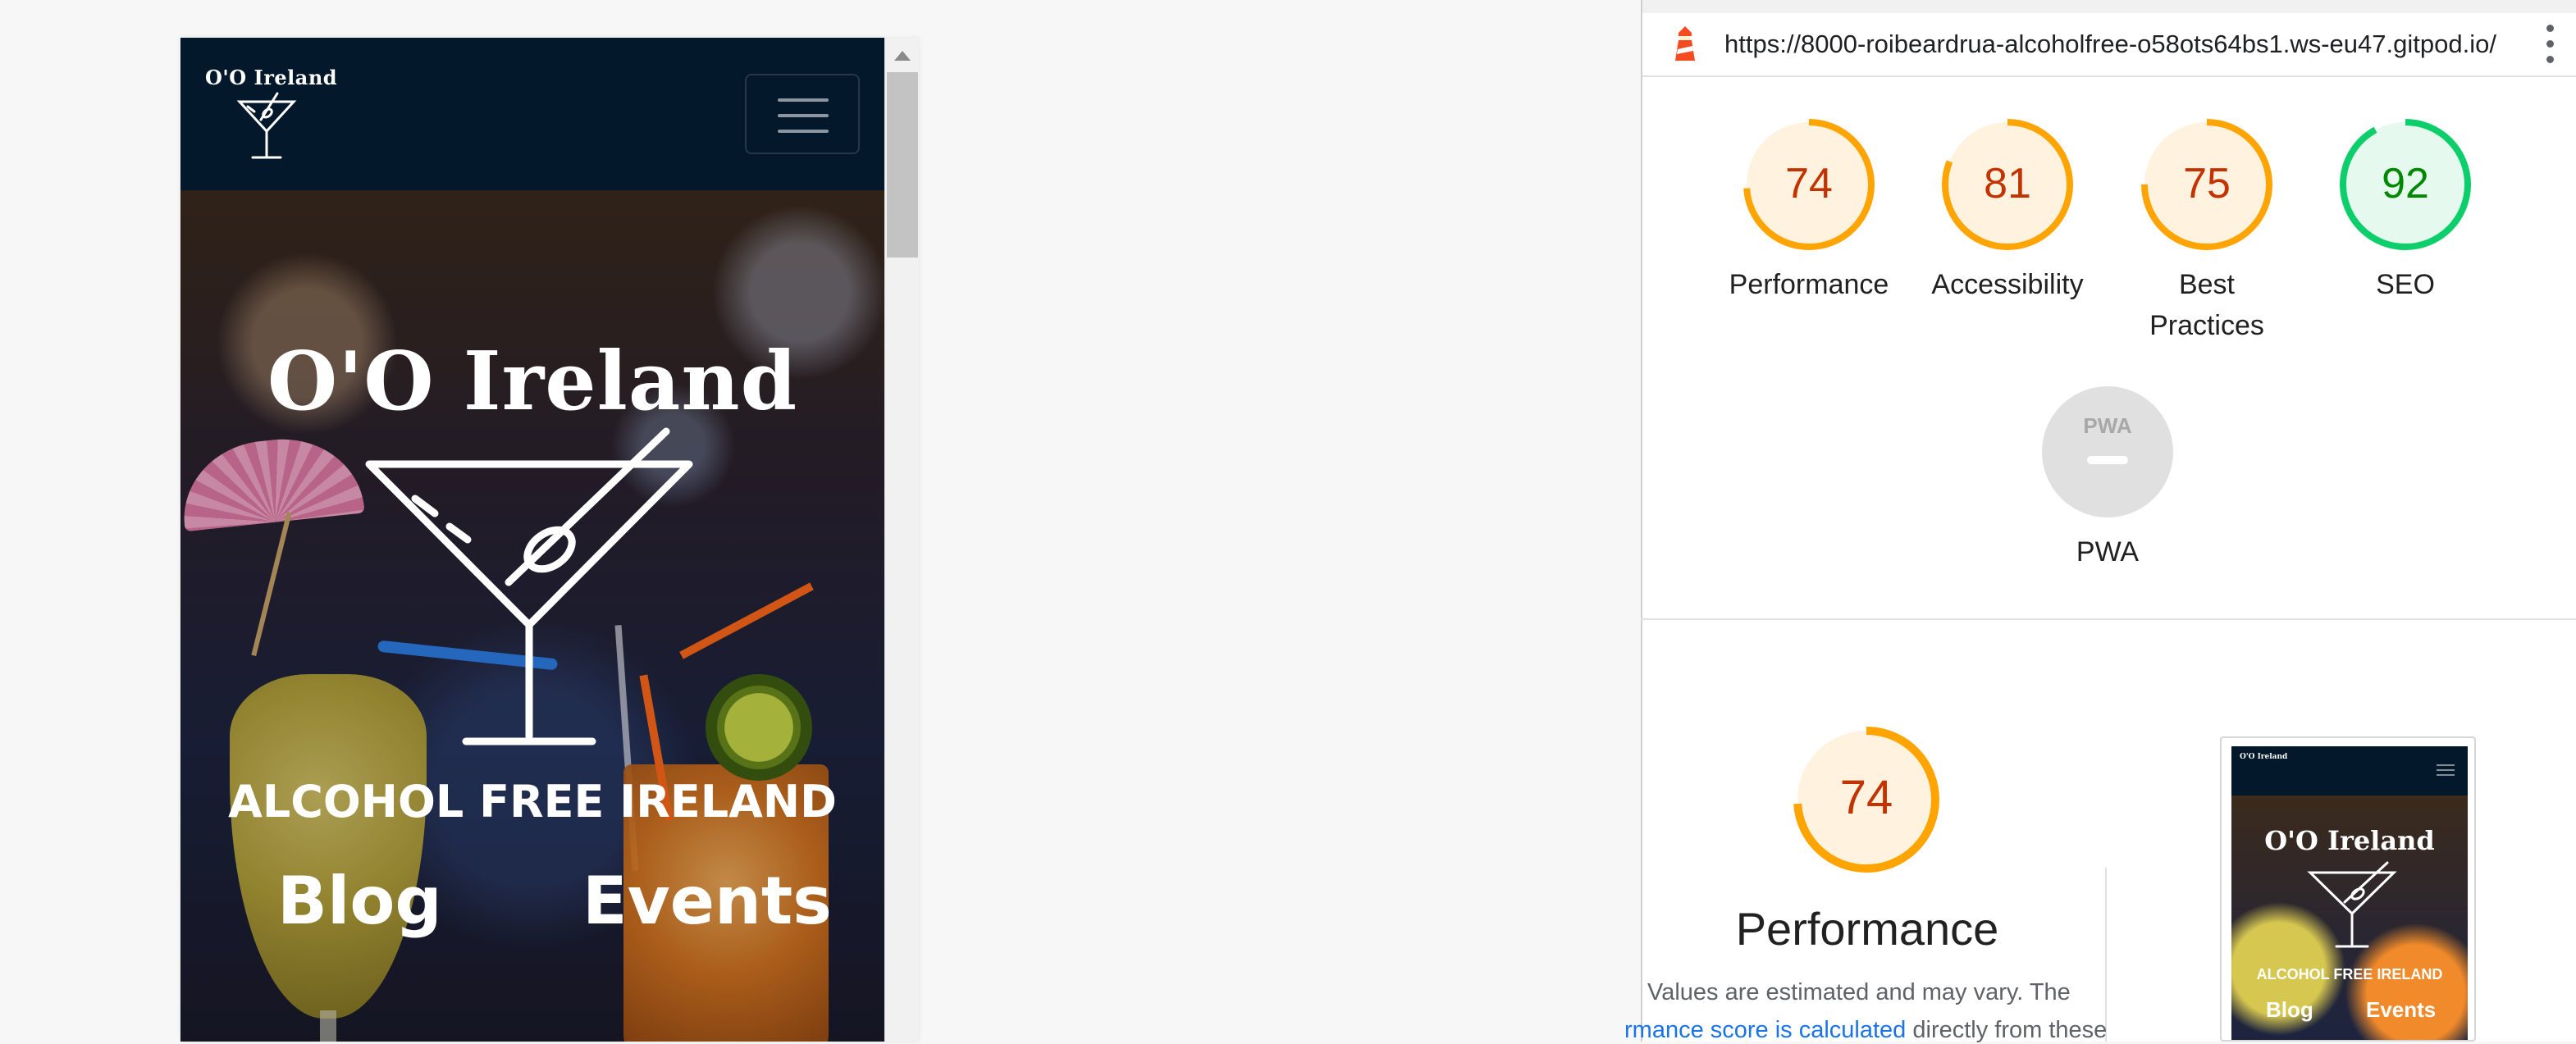  I want to click on svg-text: 75, so click(2207, 183).